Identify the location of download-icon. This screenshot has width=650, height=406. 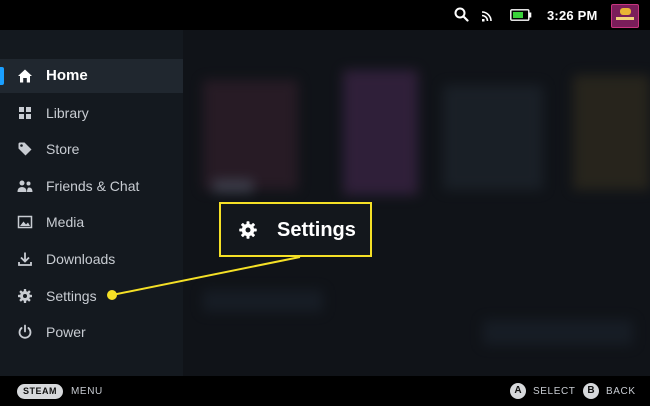
(25, 259).